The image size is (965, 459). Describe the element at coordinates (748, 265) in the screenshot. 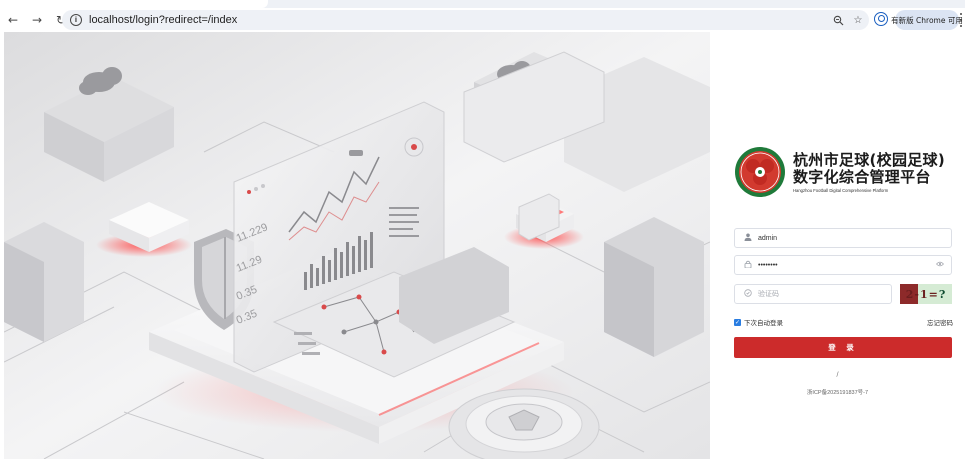

I see `lock-icon` at that location.